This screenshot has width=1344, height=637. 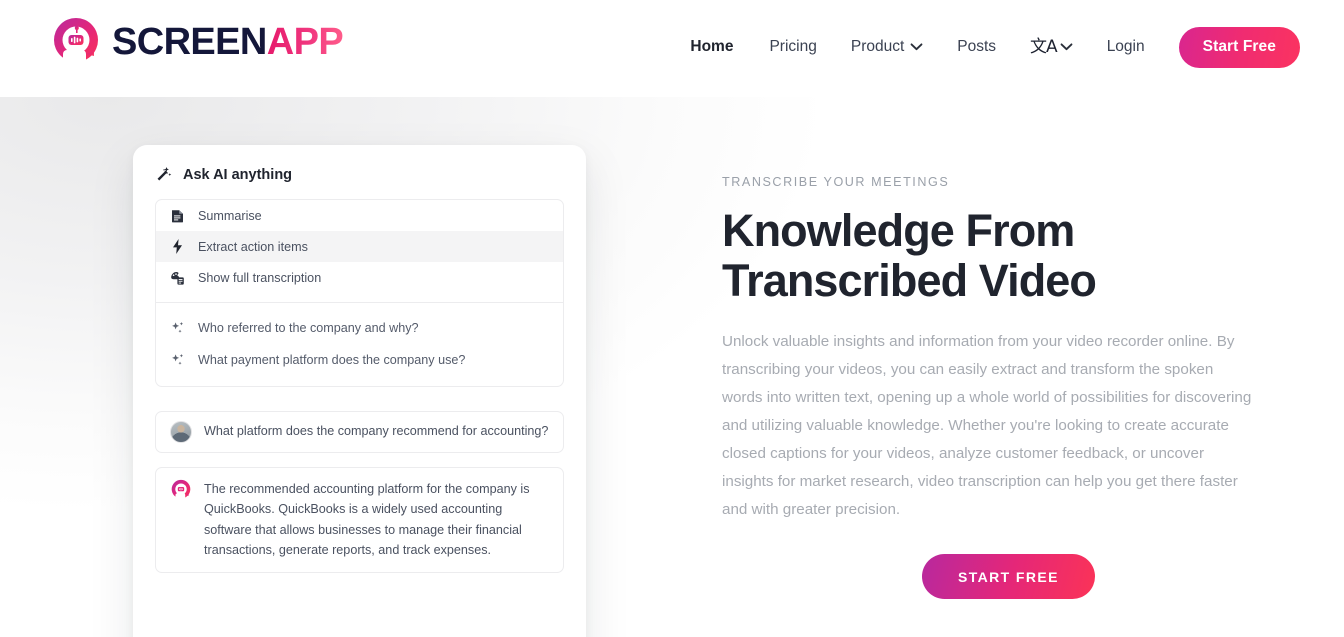 What do you see at coordinates (1044, 46) in the screenshot?
I see `language-glyph: 文A` at bounding box center [1044, 46].